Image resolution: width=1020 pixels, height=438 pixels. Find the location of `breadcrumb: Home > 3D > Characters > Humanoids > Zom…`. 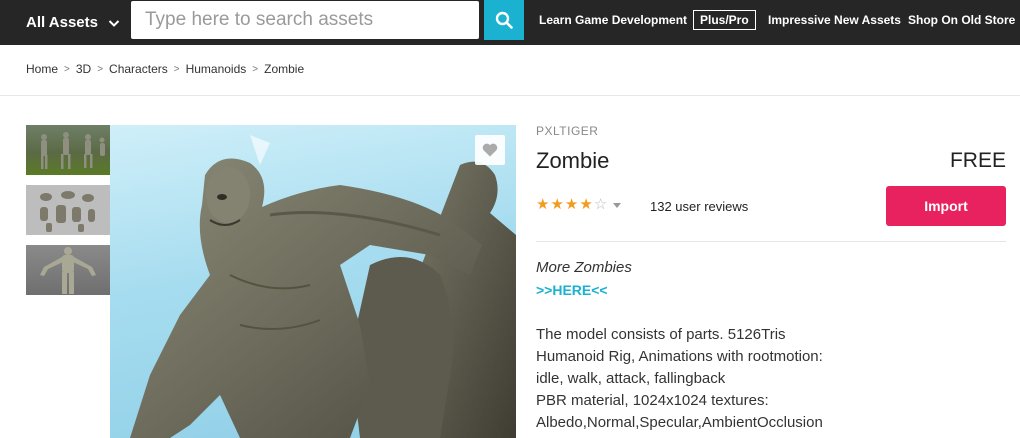

breadcrumb: Home > 3D > Characters > Humanoids > Zom… is located at coordinates (165, 69).